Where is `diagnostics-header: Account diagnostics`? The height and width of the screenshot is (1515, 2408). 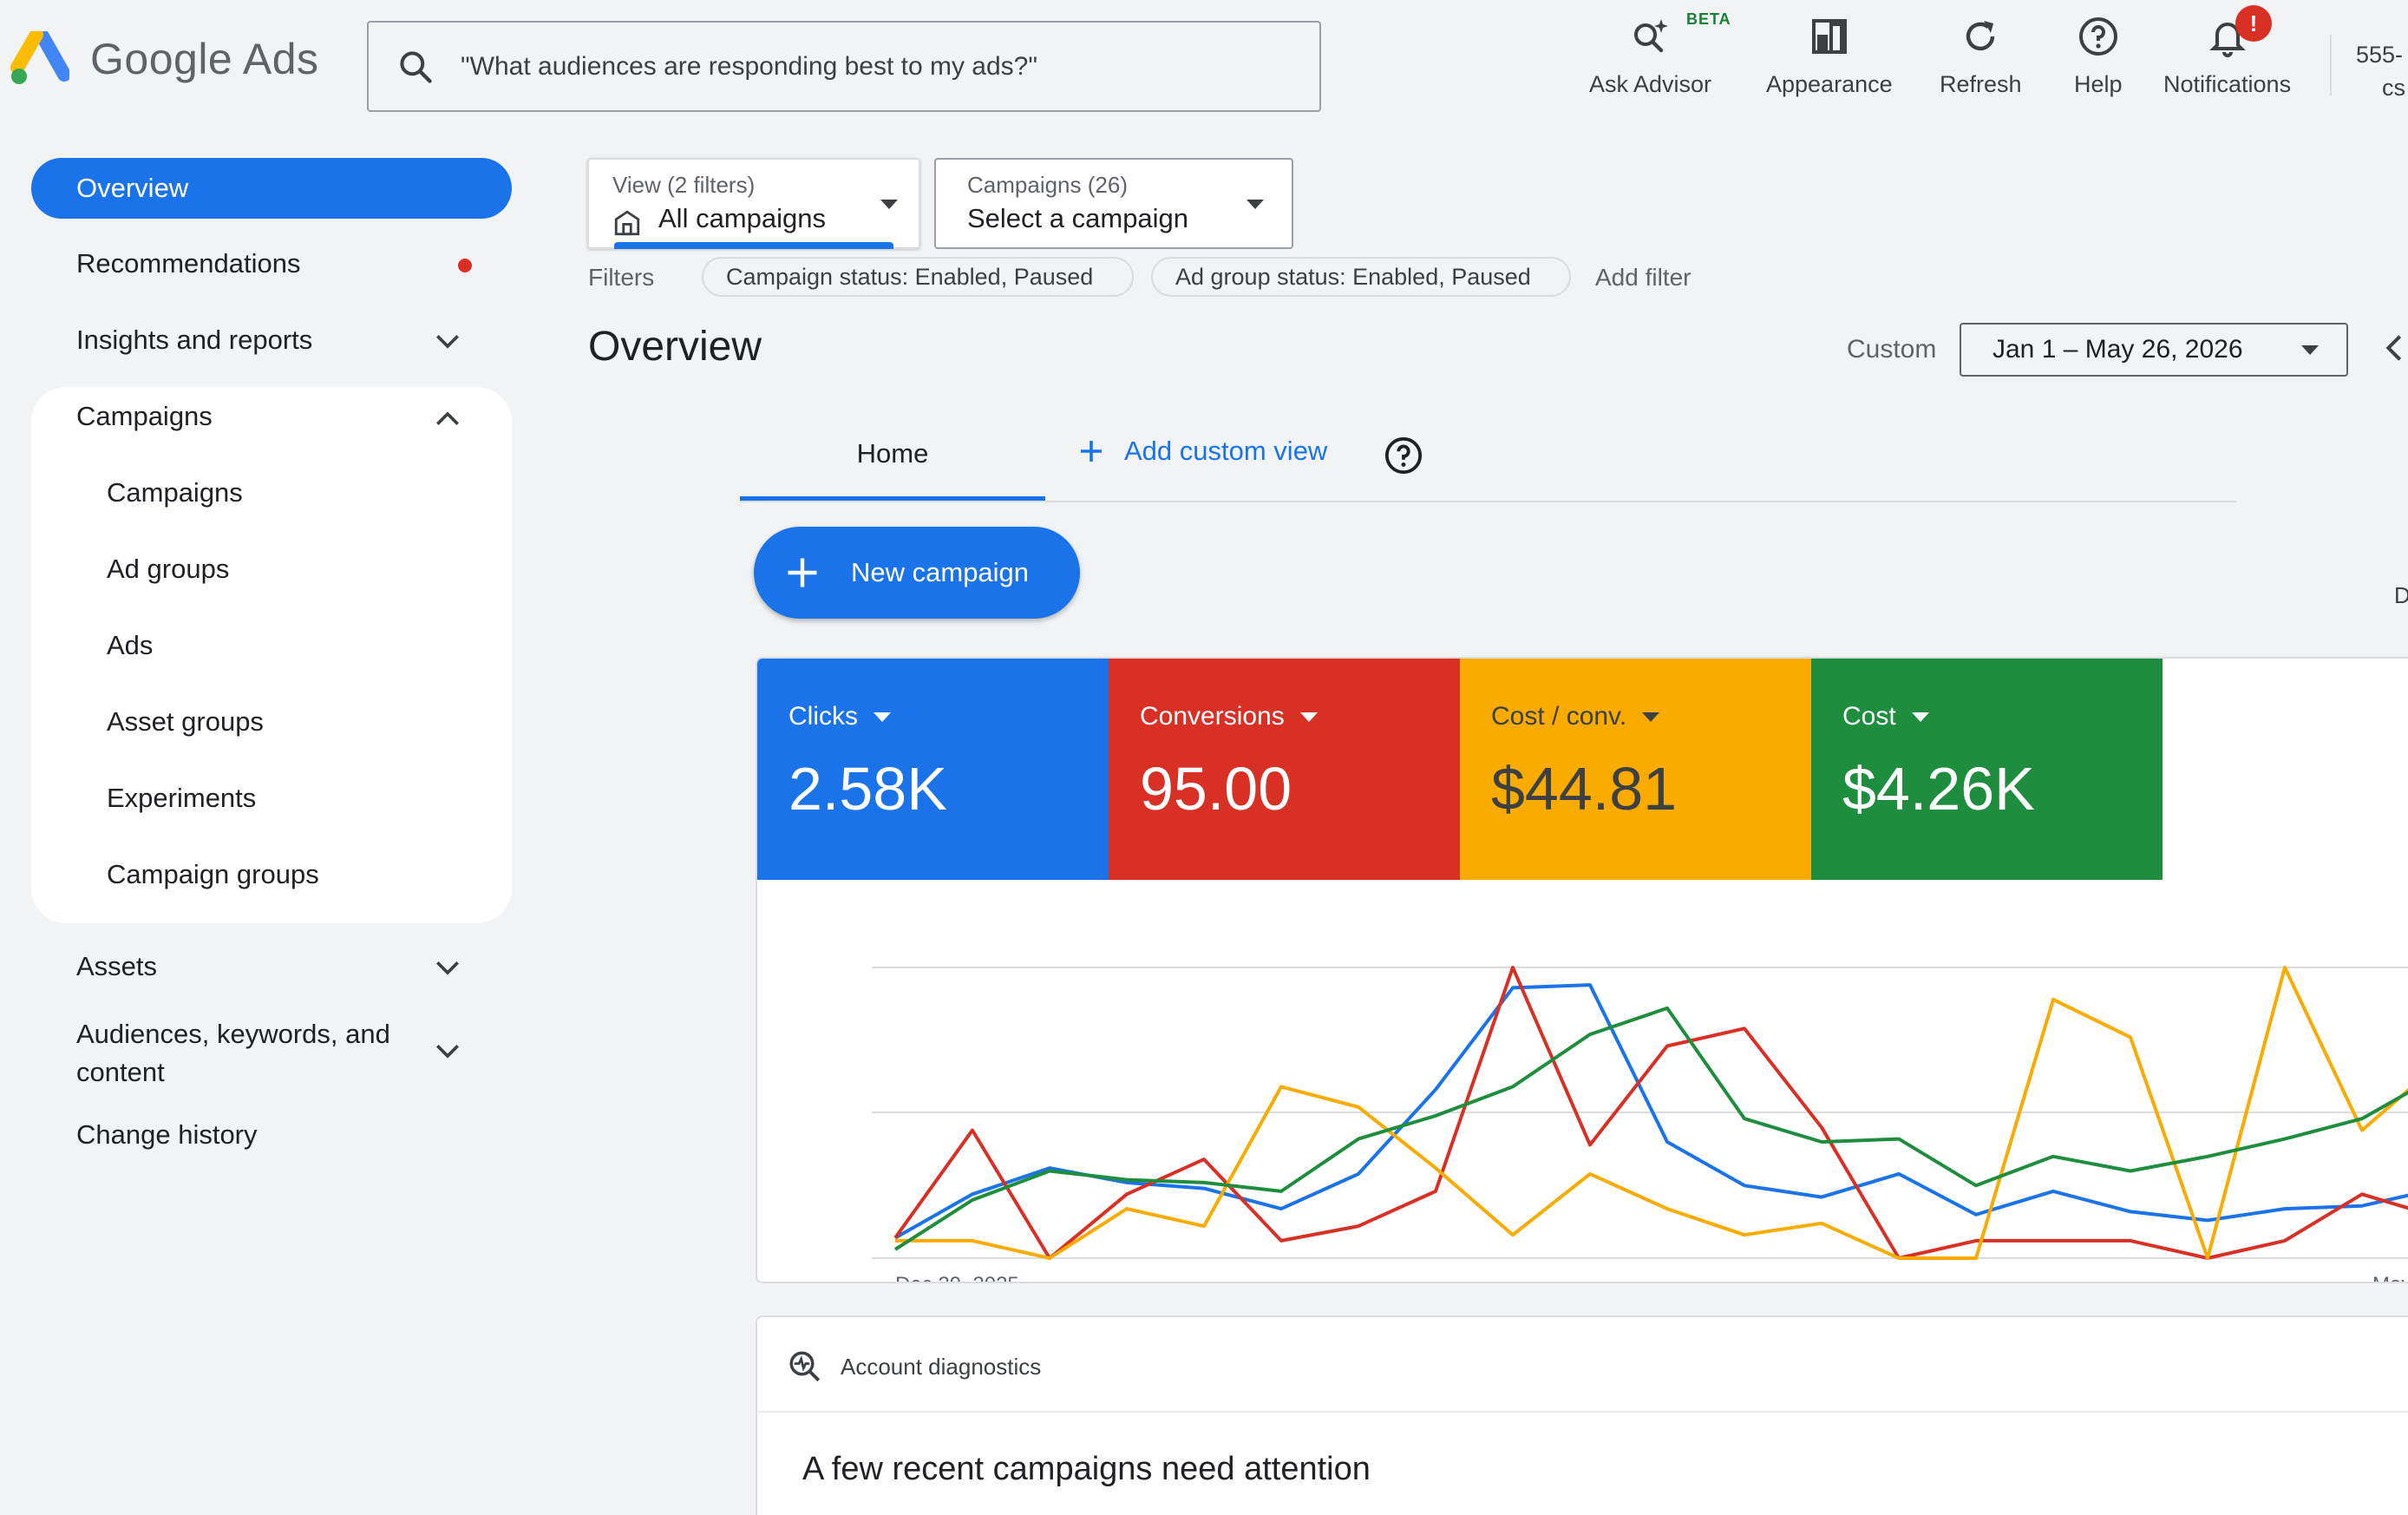
diagnostics-header: Account diagnostics is located at coordinates (914, 1366).